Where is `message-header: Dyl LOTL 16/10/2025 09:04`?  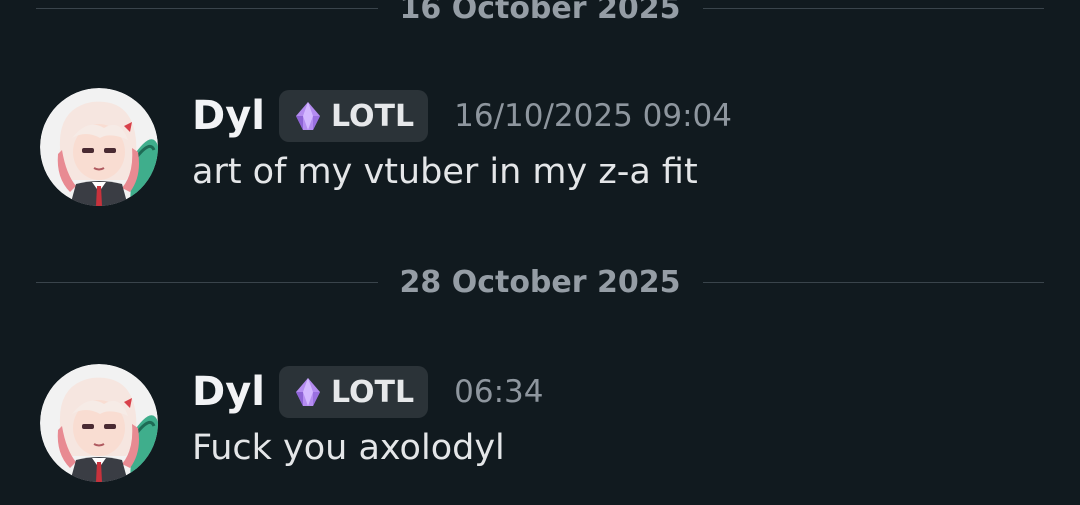
message-header: Dyl LOTL 16/10/2025 09:04 is located at coordinates (462, 116).